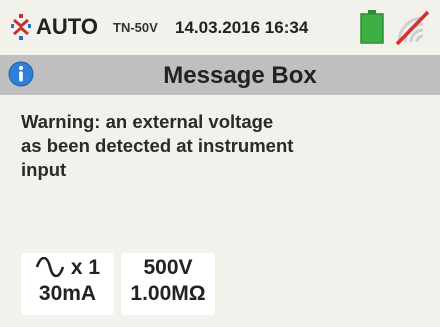 Image resolution: width=440 pixels, height=327 pixels. Describe the element at coordinates (67, 26) in the screenshot. I see `mode-label: AUTO` at that location.